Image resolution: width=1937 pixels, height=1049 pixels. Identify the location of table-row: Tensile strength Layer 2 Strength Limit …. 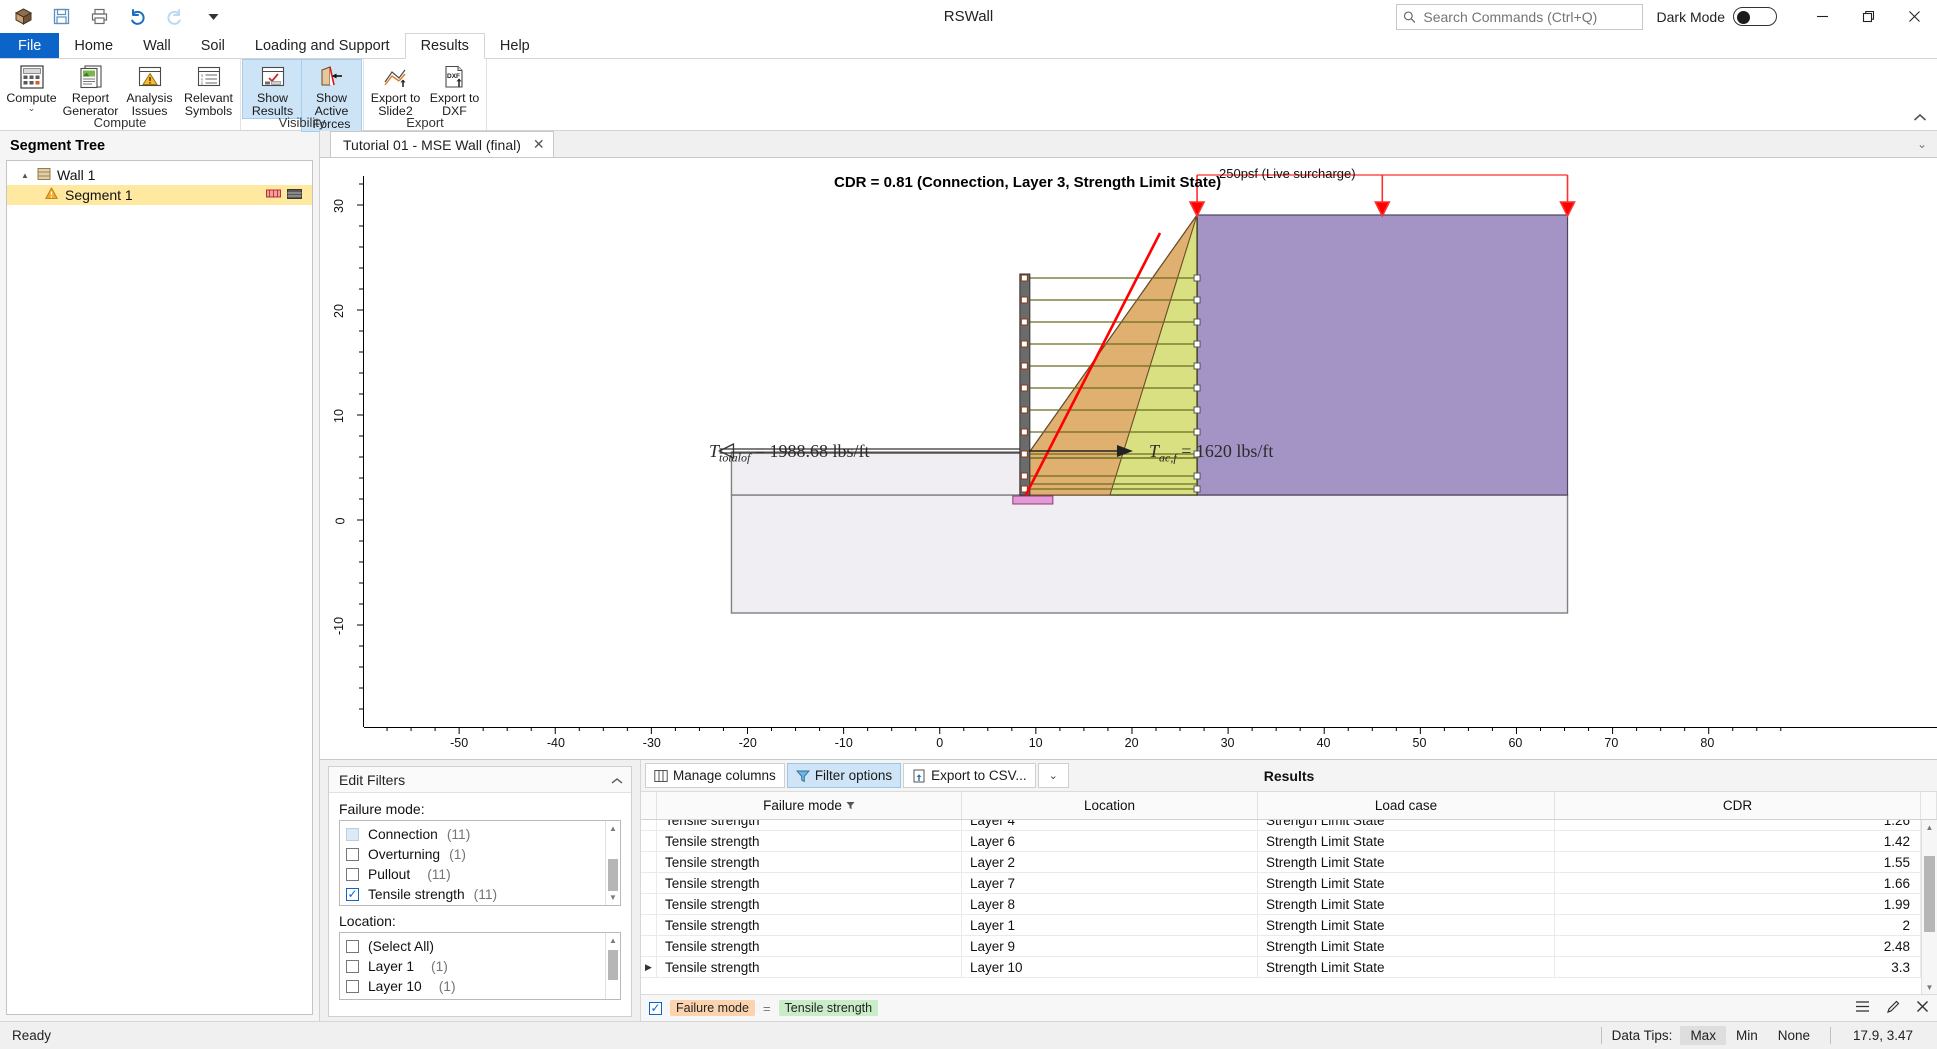
(1289, 862).